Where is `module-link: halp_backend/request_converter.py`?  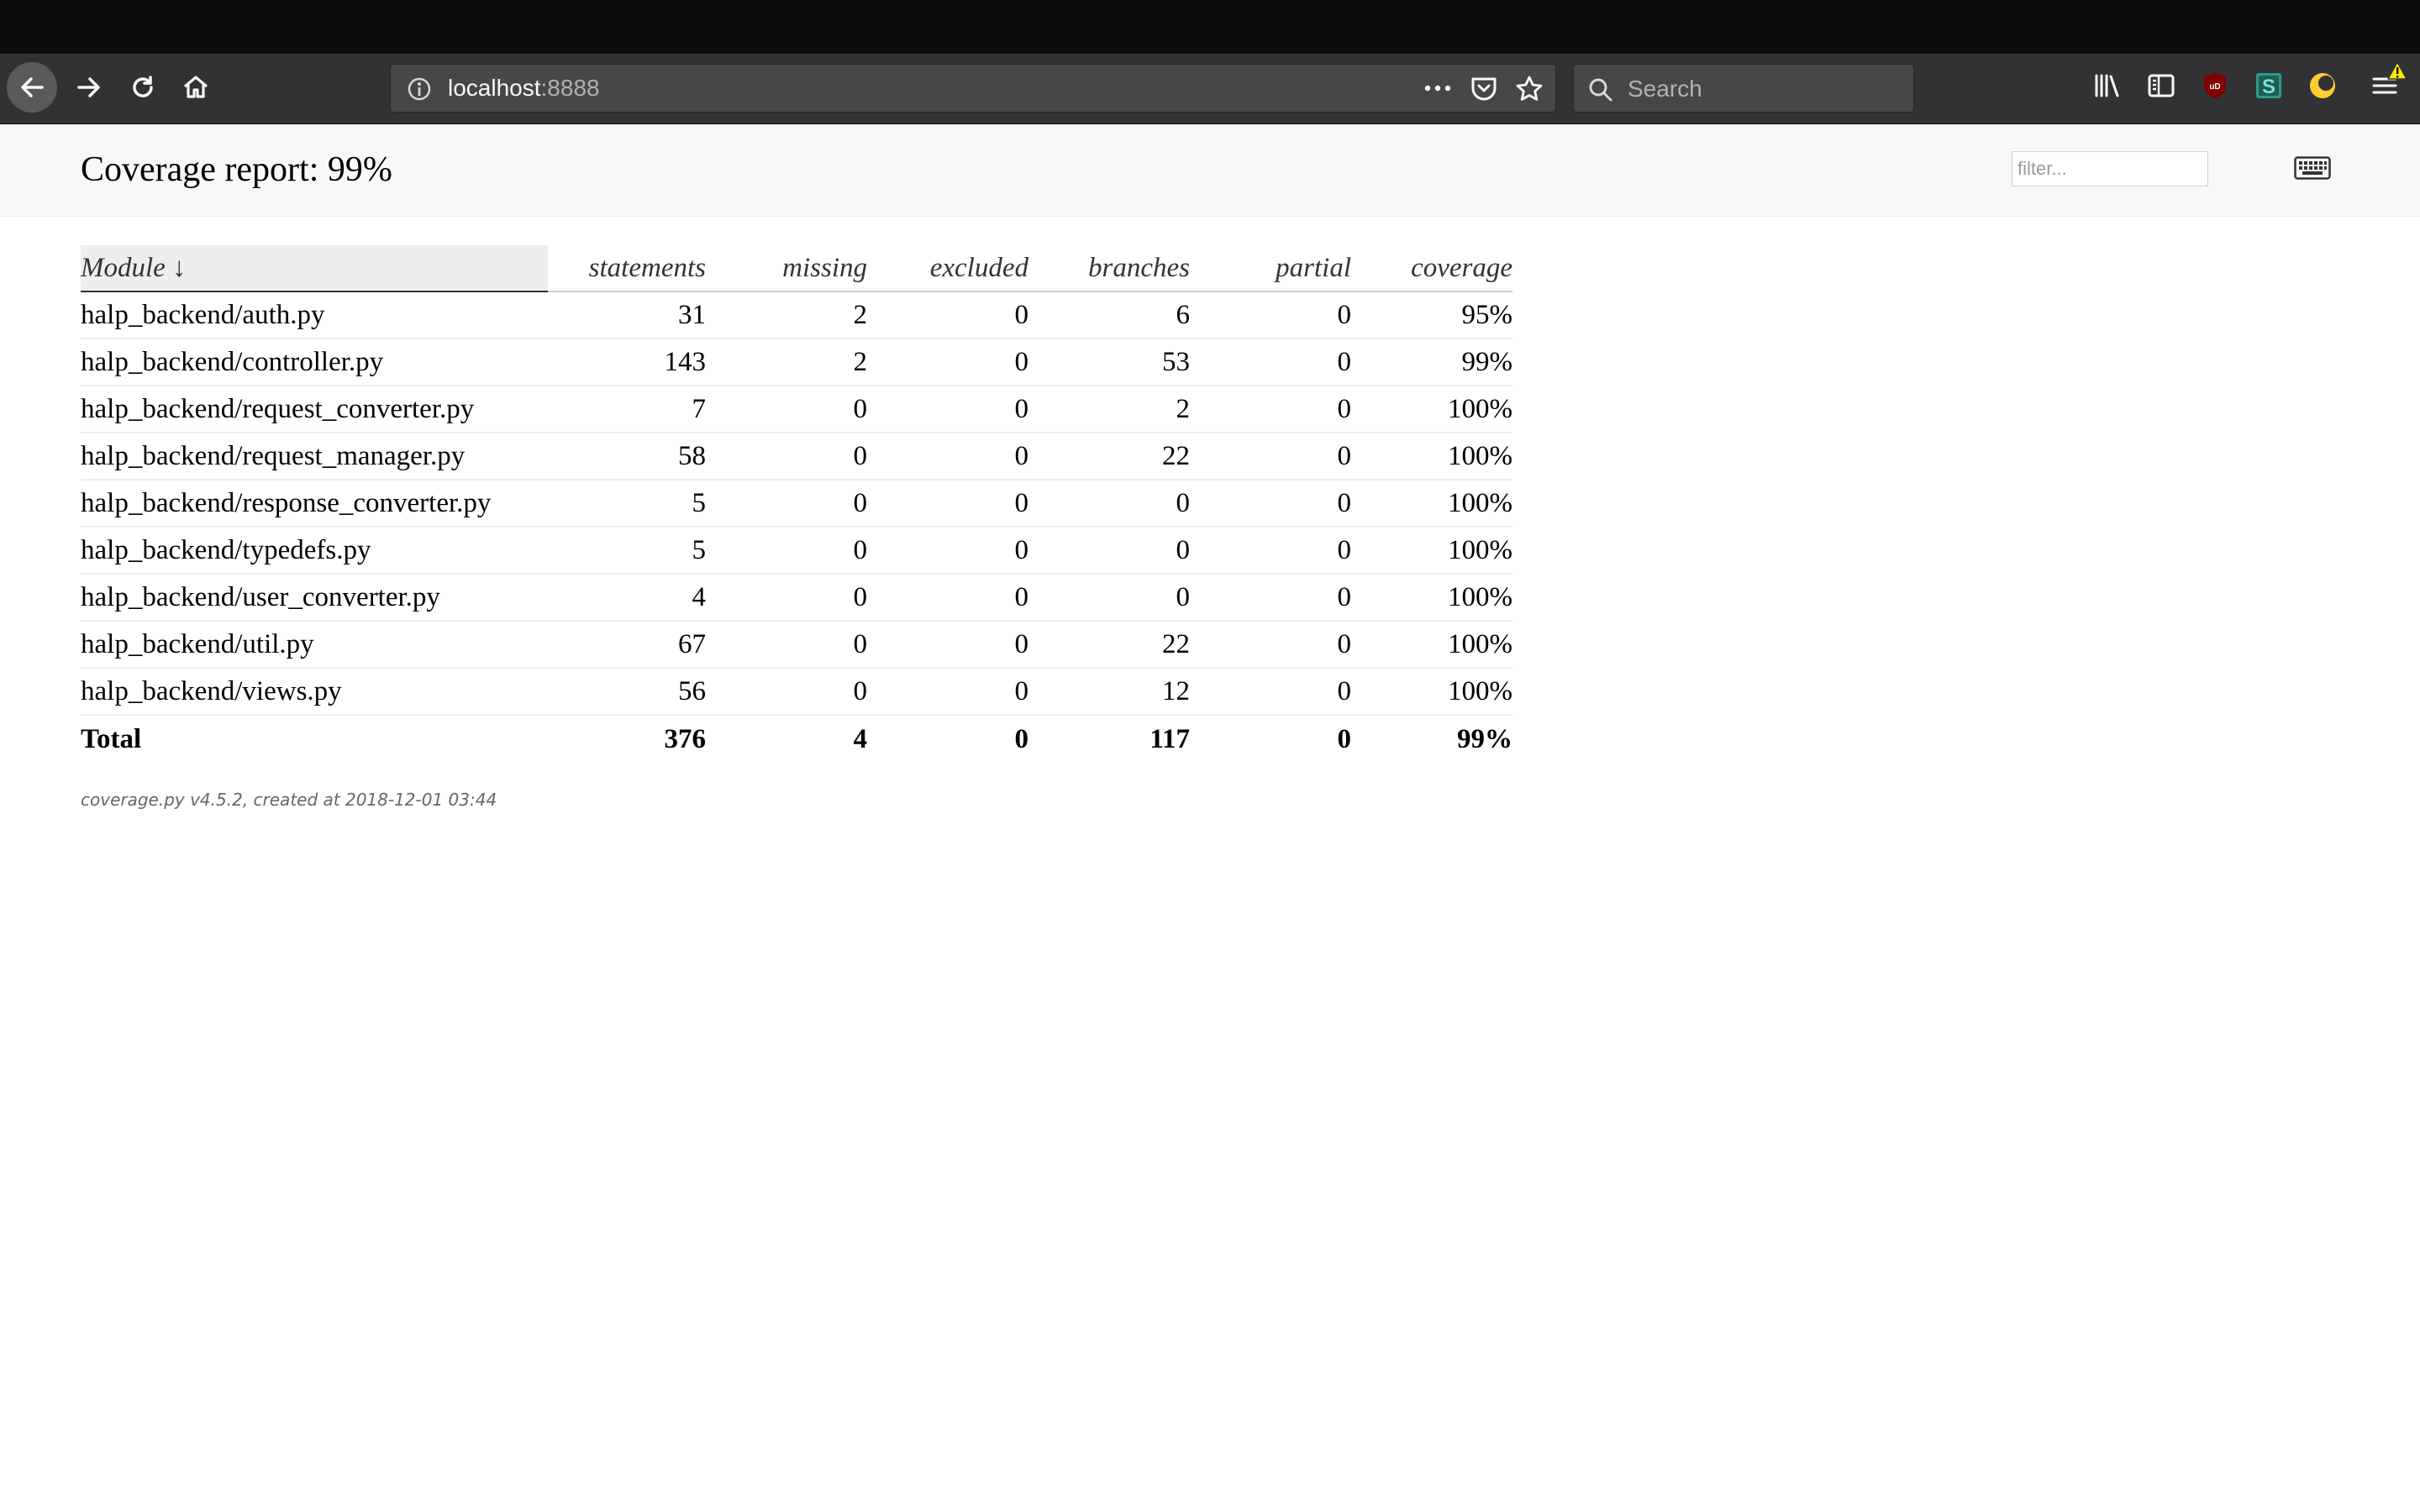
module-link: halp_backend/request_converter.py is located at coordinates (314, 409).